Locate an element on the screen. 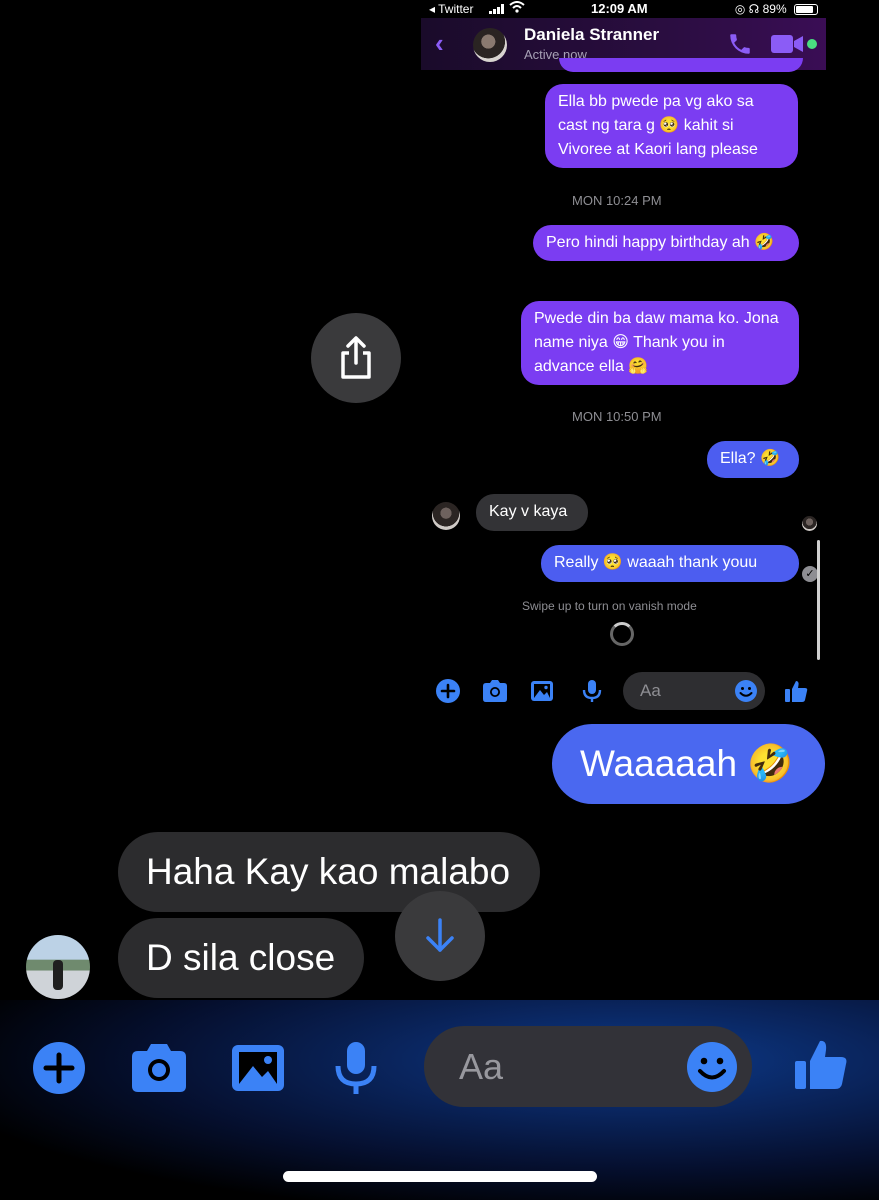 The width and height of the screenshot is (879, 1200). composer-bar-large: Aa is located at coordinates (439, 1068).